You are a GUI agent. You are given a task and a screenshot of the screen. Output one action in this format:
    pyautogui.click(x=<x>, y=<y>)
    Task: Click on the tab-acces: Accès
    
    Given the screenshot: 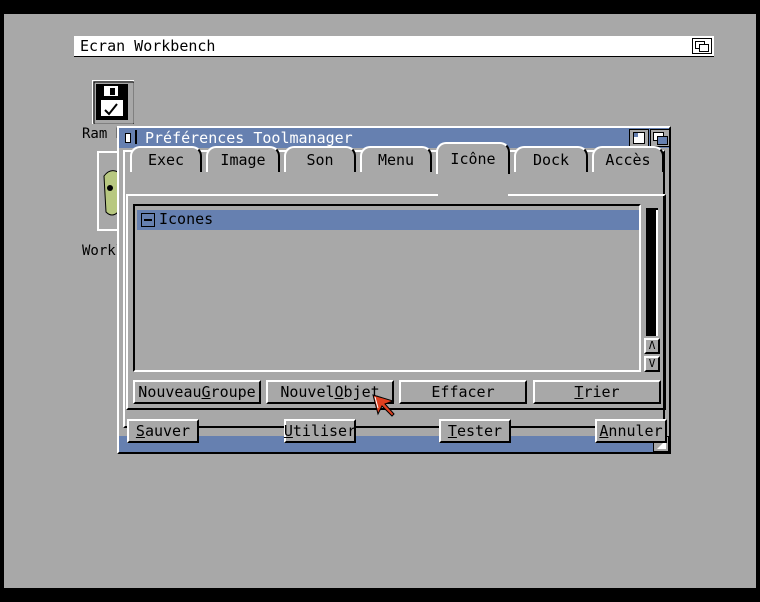 What is the action you would take?
    pyautogui.click(x=628, y=159)
    